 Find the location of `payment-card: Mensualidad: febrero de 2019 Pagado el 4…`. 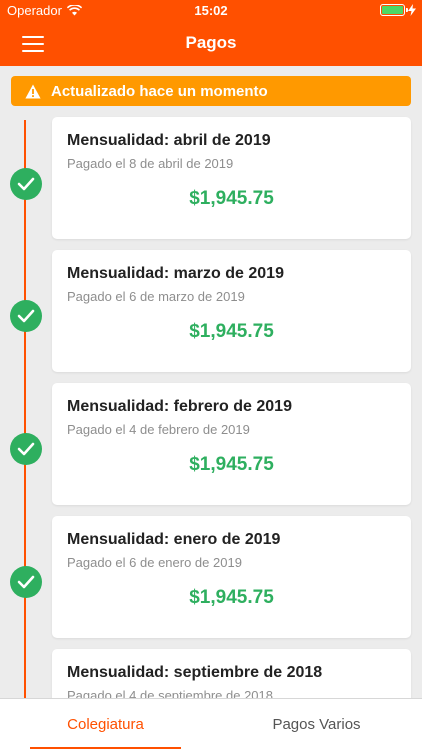

payment-card: Mensualidad: febrero de 2019 Pagado el 4… is located at coordinates (231, 444).